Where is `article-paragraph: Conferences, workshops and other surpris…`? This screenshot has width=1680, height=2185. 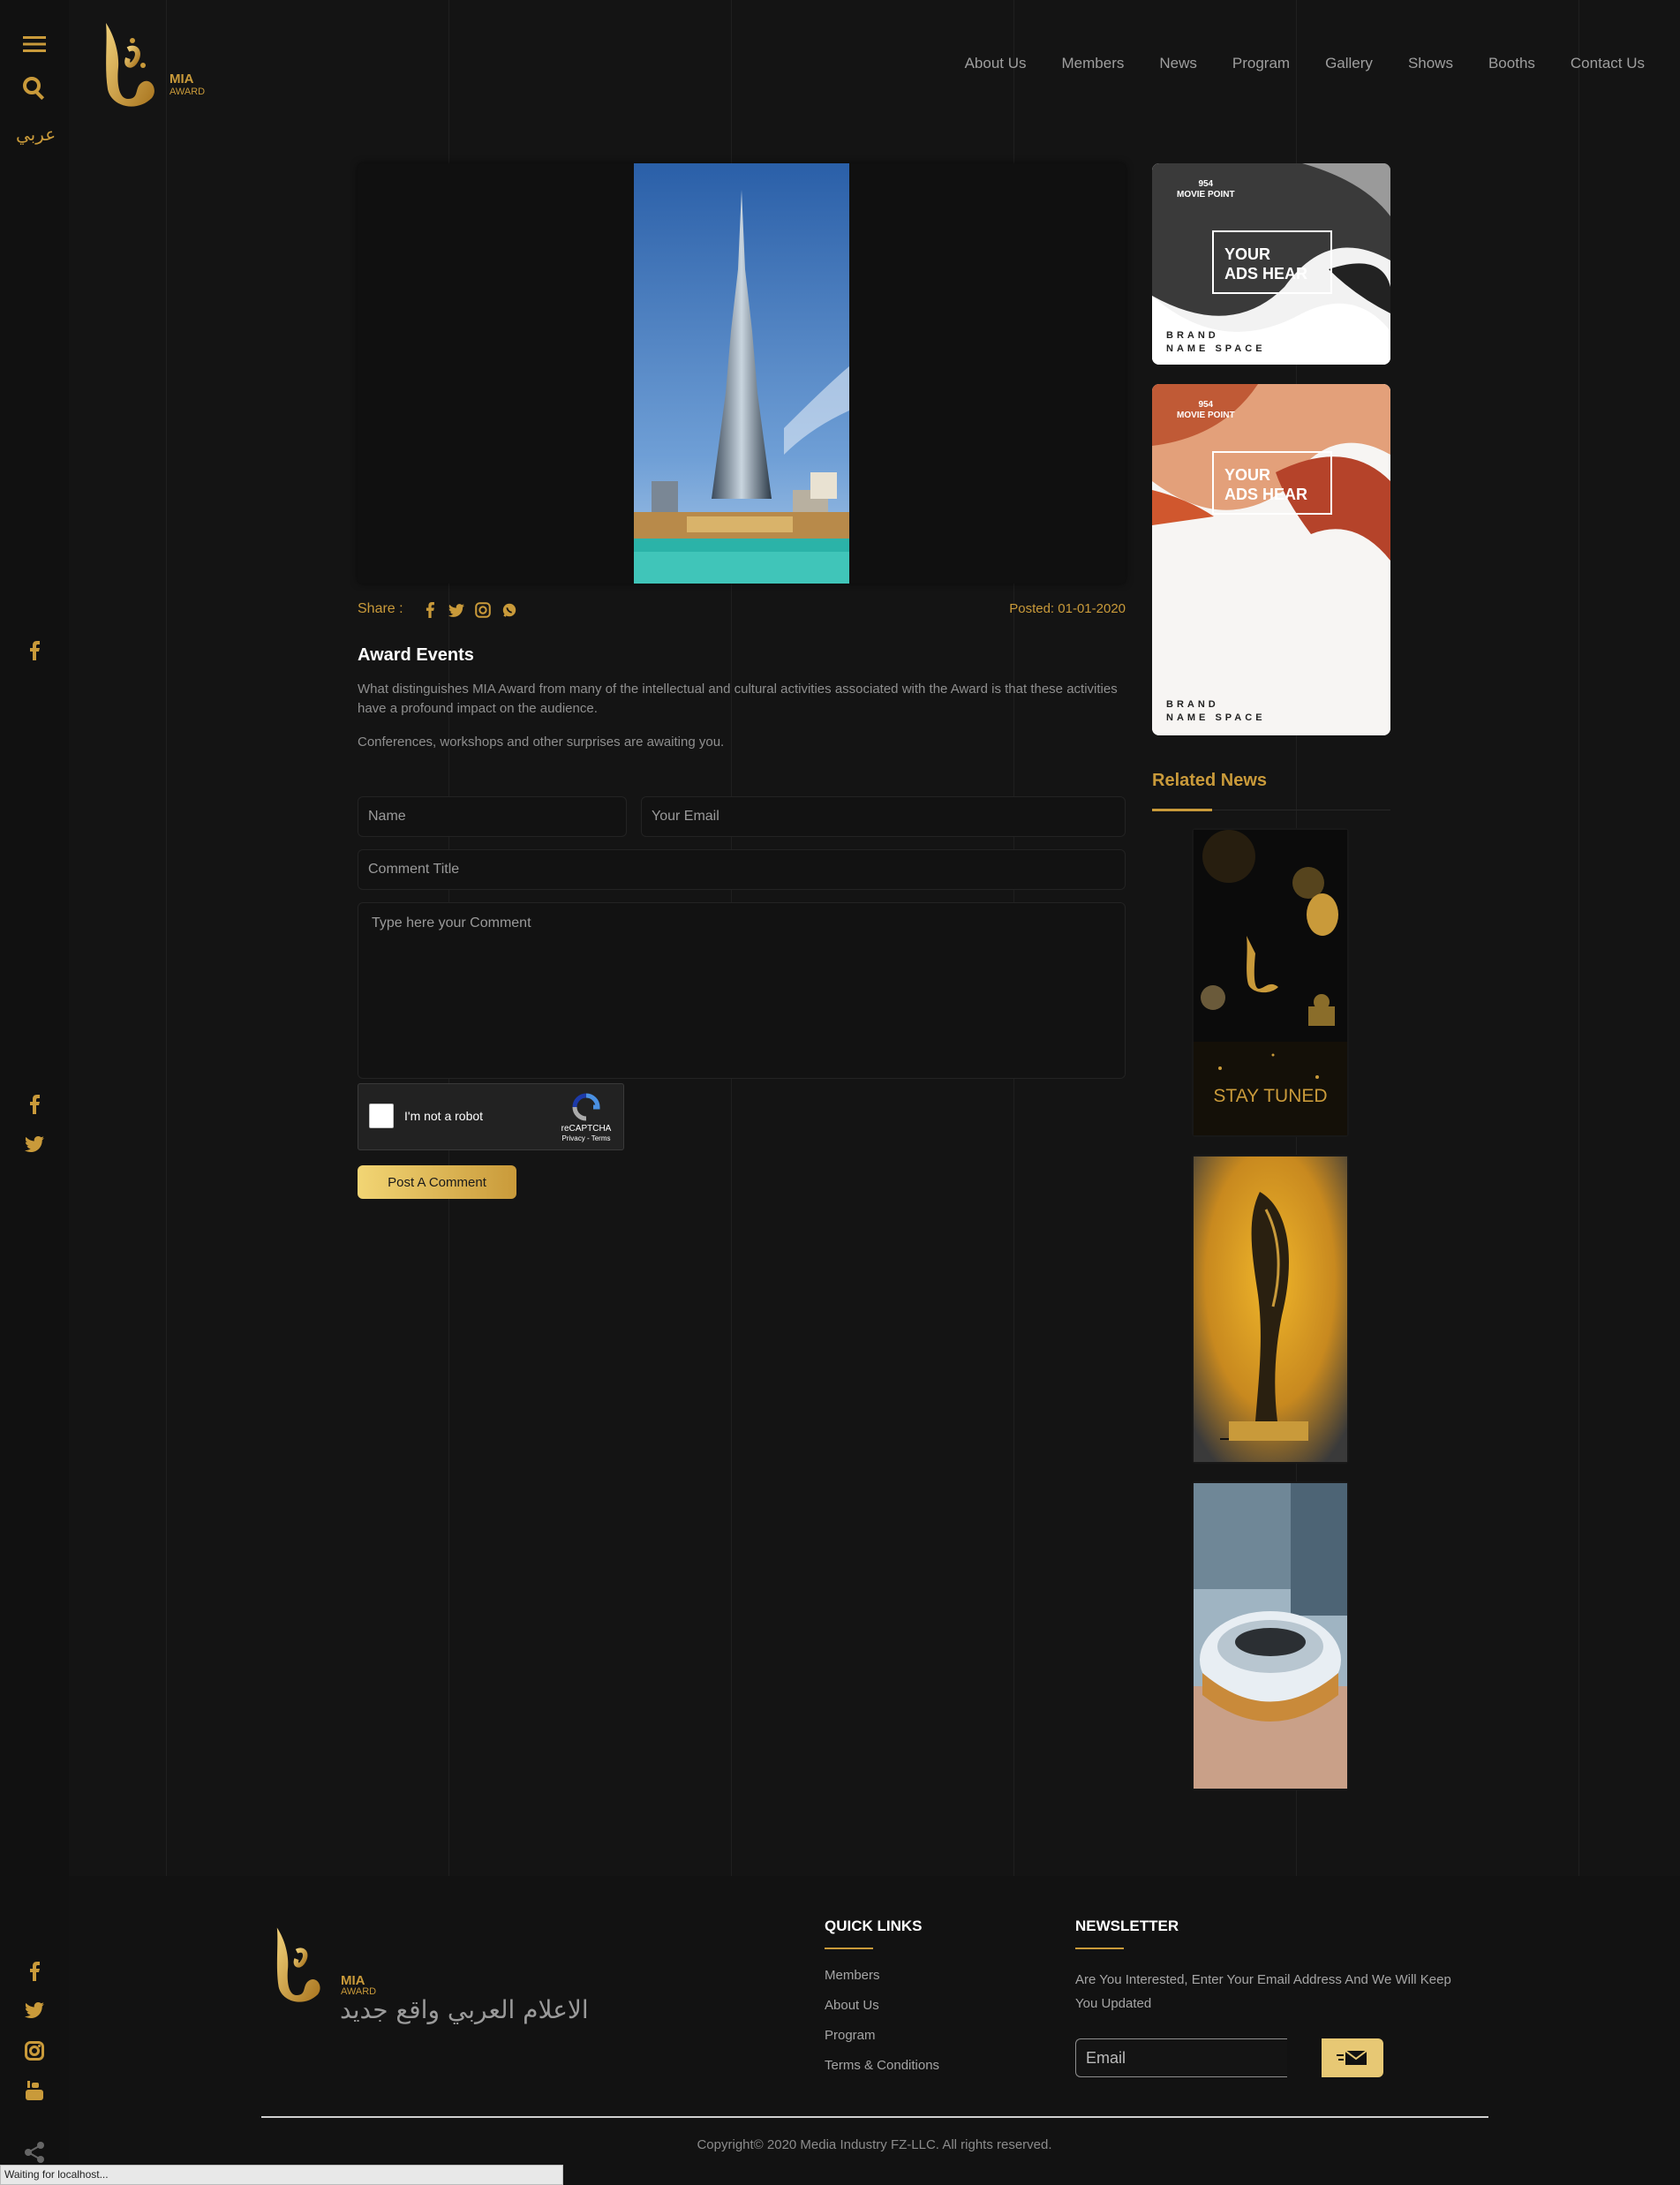 article-paragraph: Conferences, workshops and other surpris… is located at coordinates (541, 742).